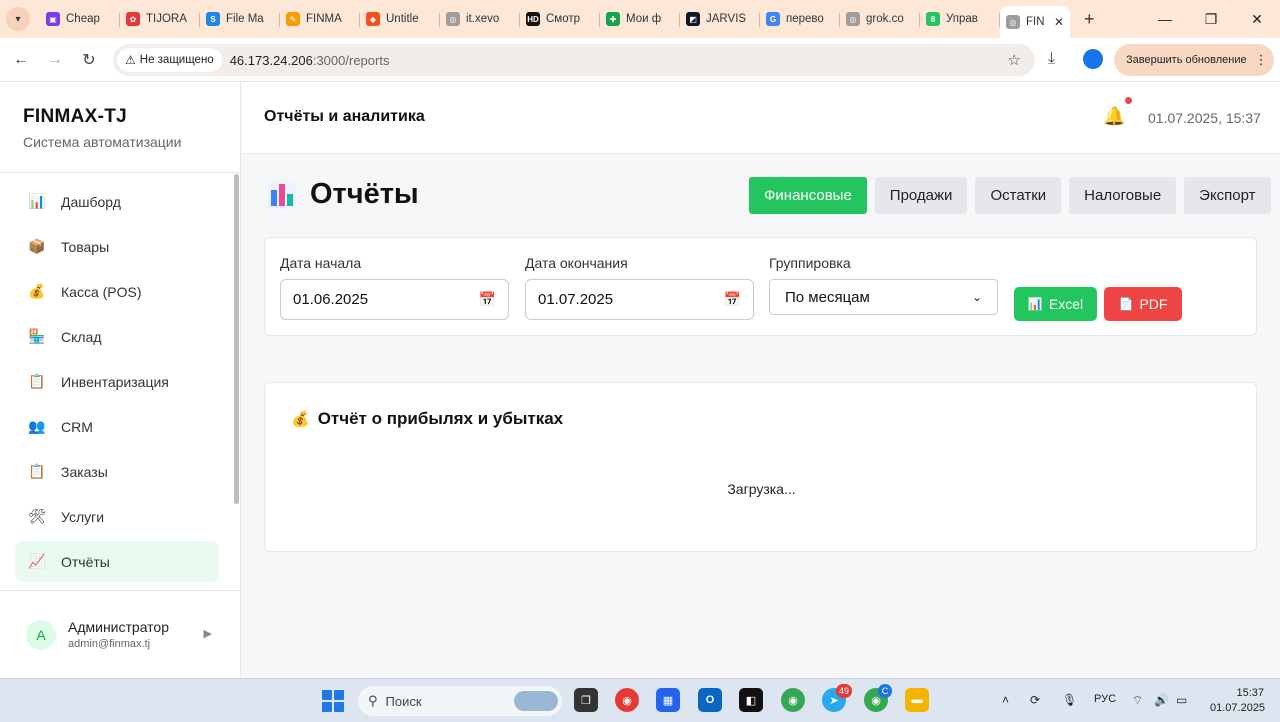  I want to click on update-button: Завершить обновление ⋮, so click(1194, 60).